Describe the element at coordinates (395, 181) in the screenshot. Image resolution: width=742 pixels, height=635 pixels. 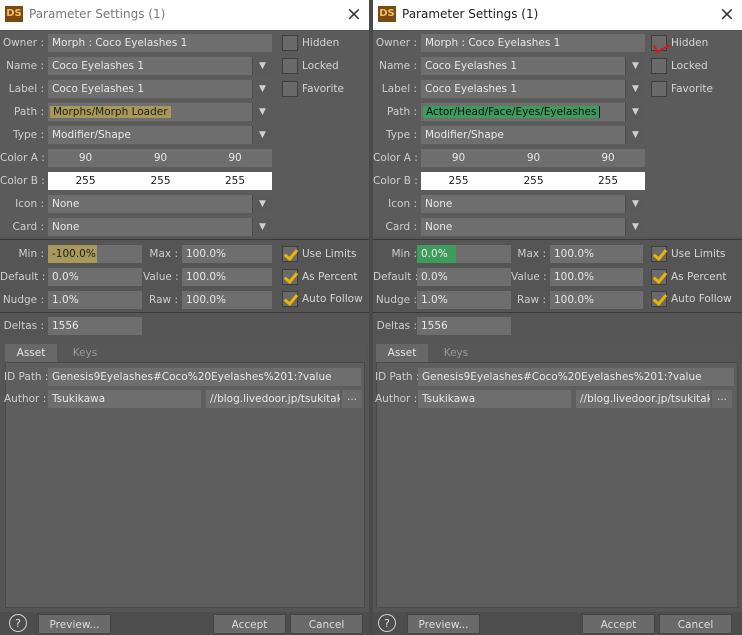
I see `color-b-label: Color B :` at that location.